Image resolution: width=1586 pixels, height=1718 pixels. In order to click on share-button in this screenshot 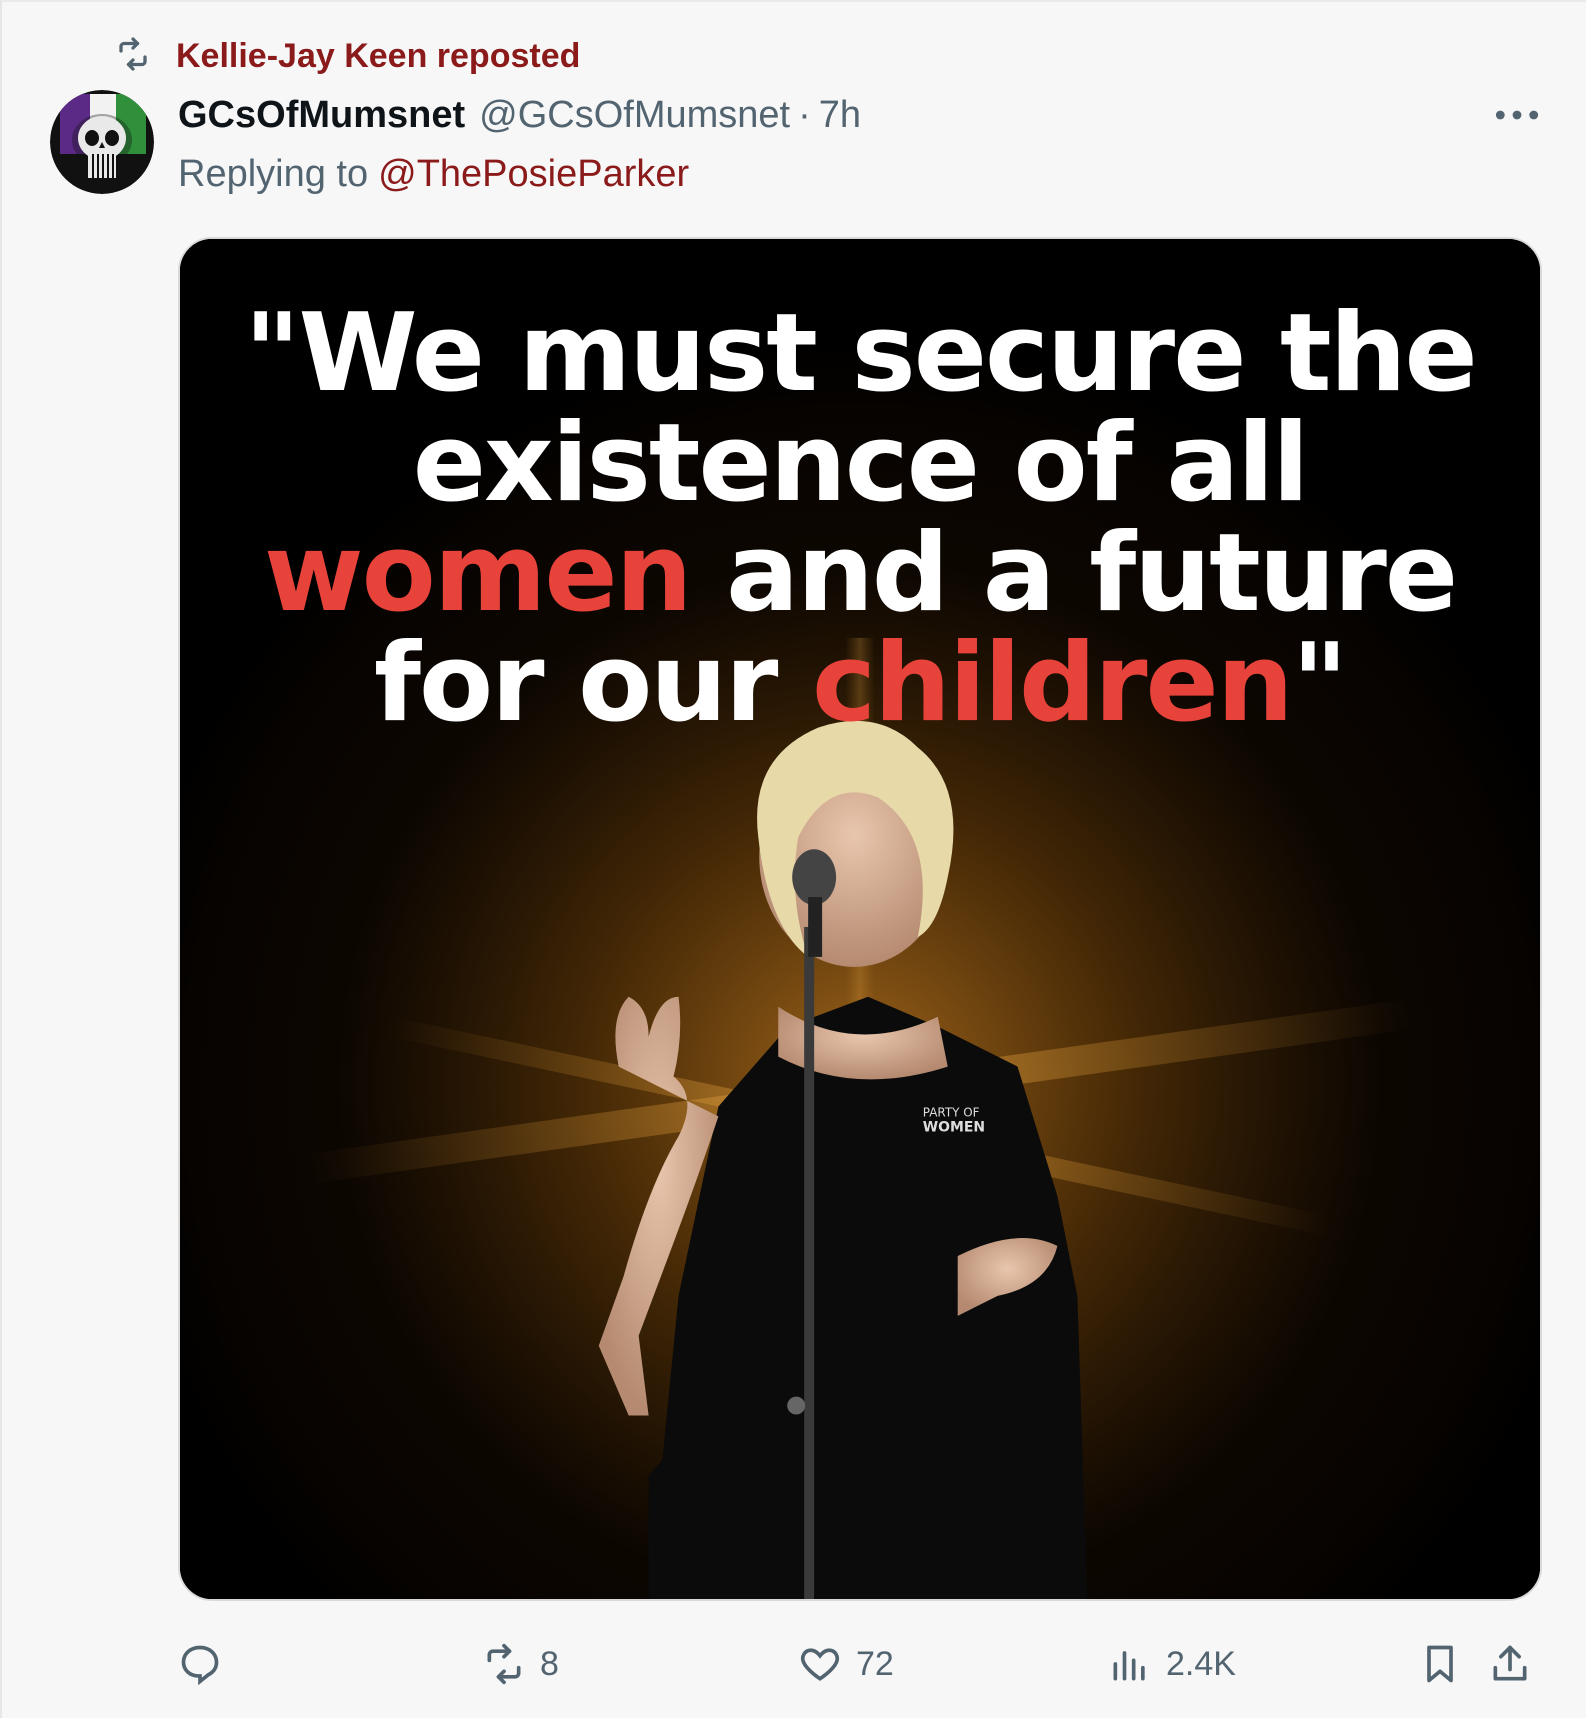, I will do `click(1510, 1664)`.